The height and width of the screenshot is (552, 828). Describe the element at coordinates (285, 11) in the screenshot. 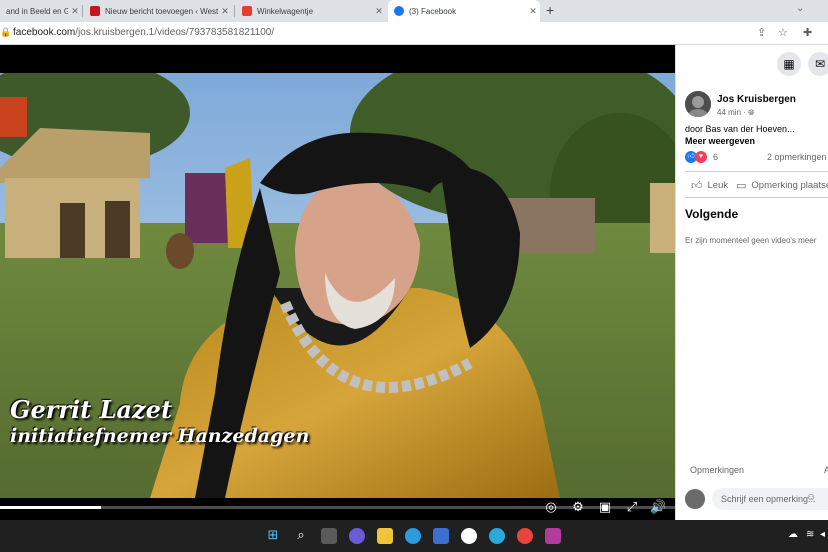

I see `tab-title: Winkelwagentje` at that location.